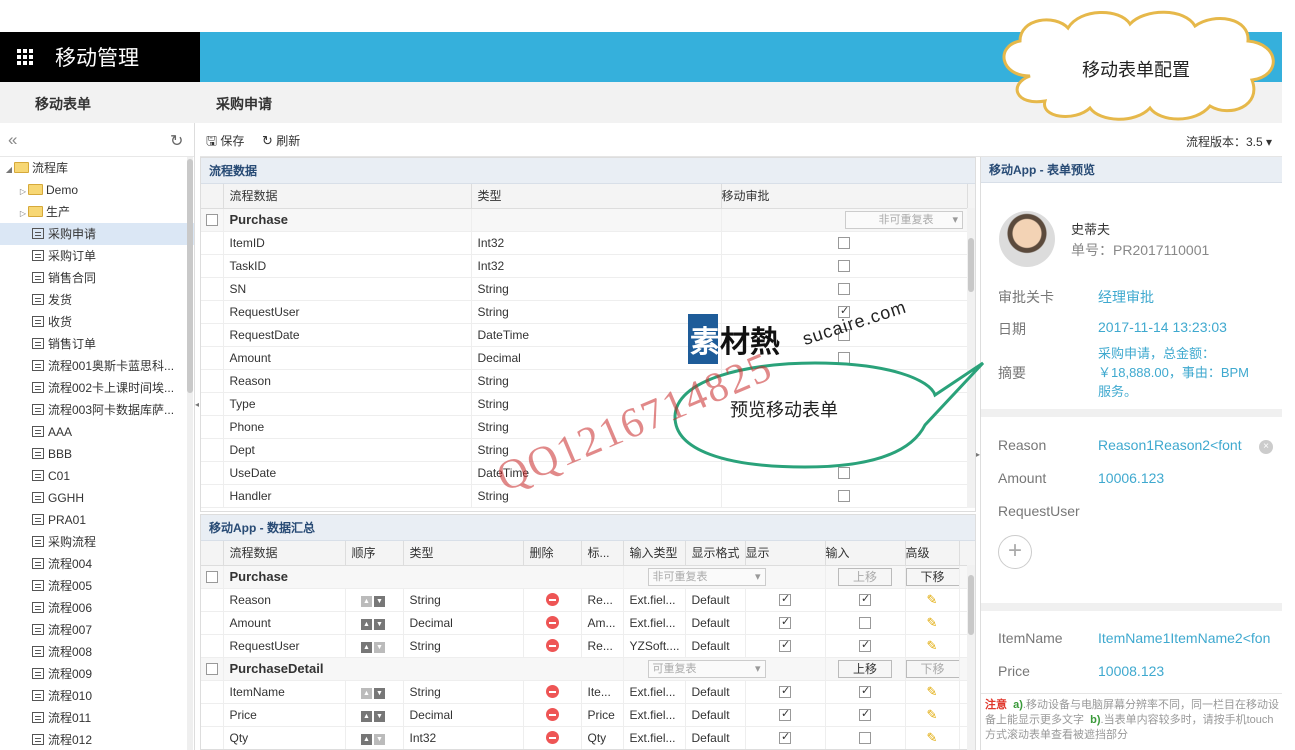 The width and height of the screenshot is (1295, 750). Describe the element at coordinates (97, 564) in the screenshot. I see `tree-item: 流程004` at that location.